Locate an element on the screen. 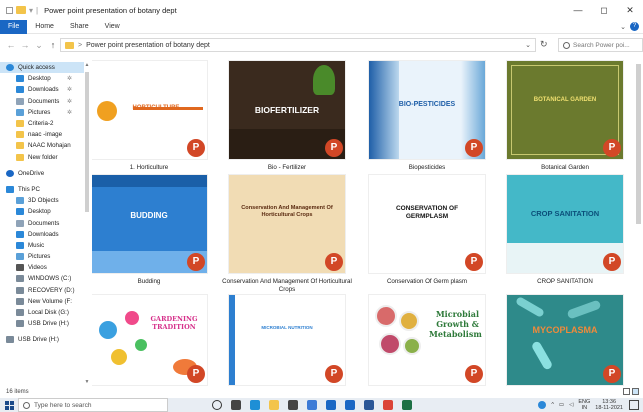  close-button: ✕ is located at coordinates (630, 10).